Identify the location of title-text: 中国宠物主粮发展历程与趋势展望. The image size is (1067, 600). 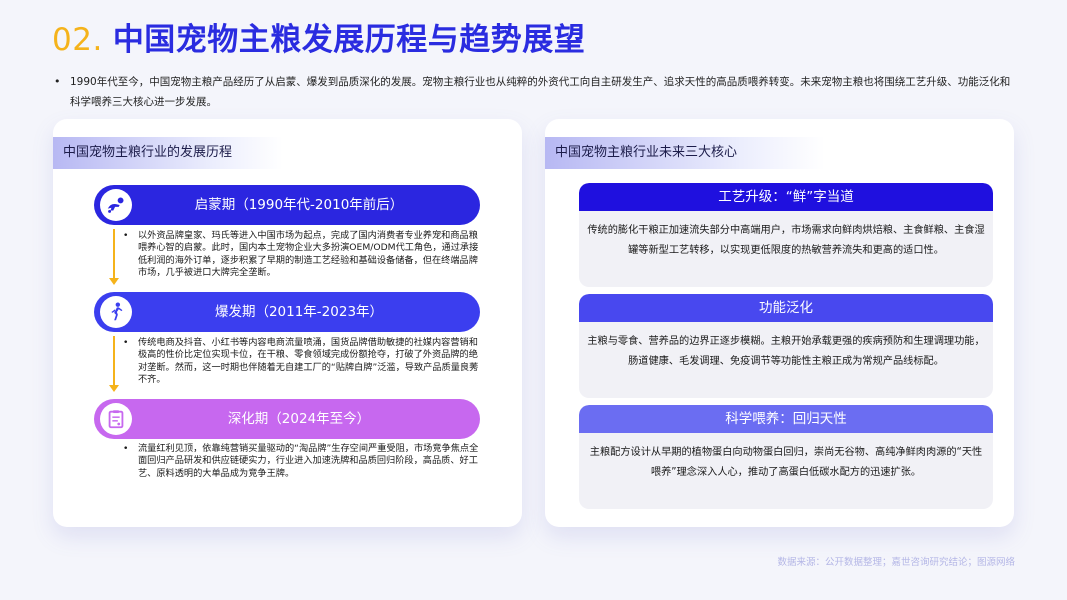
(349, 40).